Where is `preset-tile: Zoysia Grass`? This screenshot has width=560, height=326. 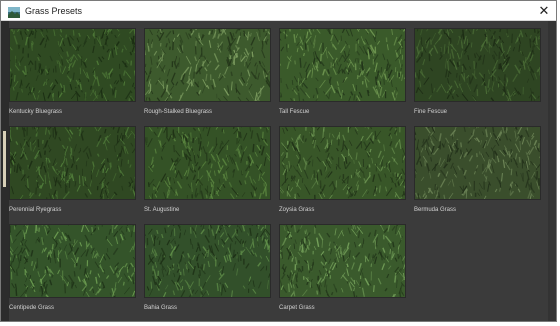 preset-tile: Zoysia Grass is located at coordinates (342, 171).